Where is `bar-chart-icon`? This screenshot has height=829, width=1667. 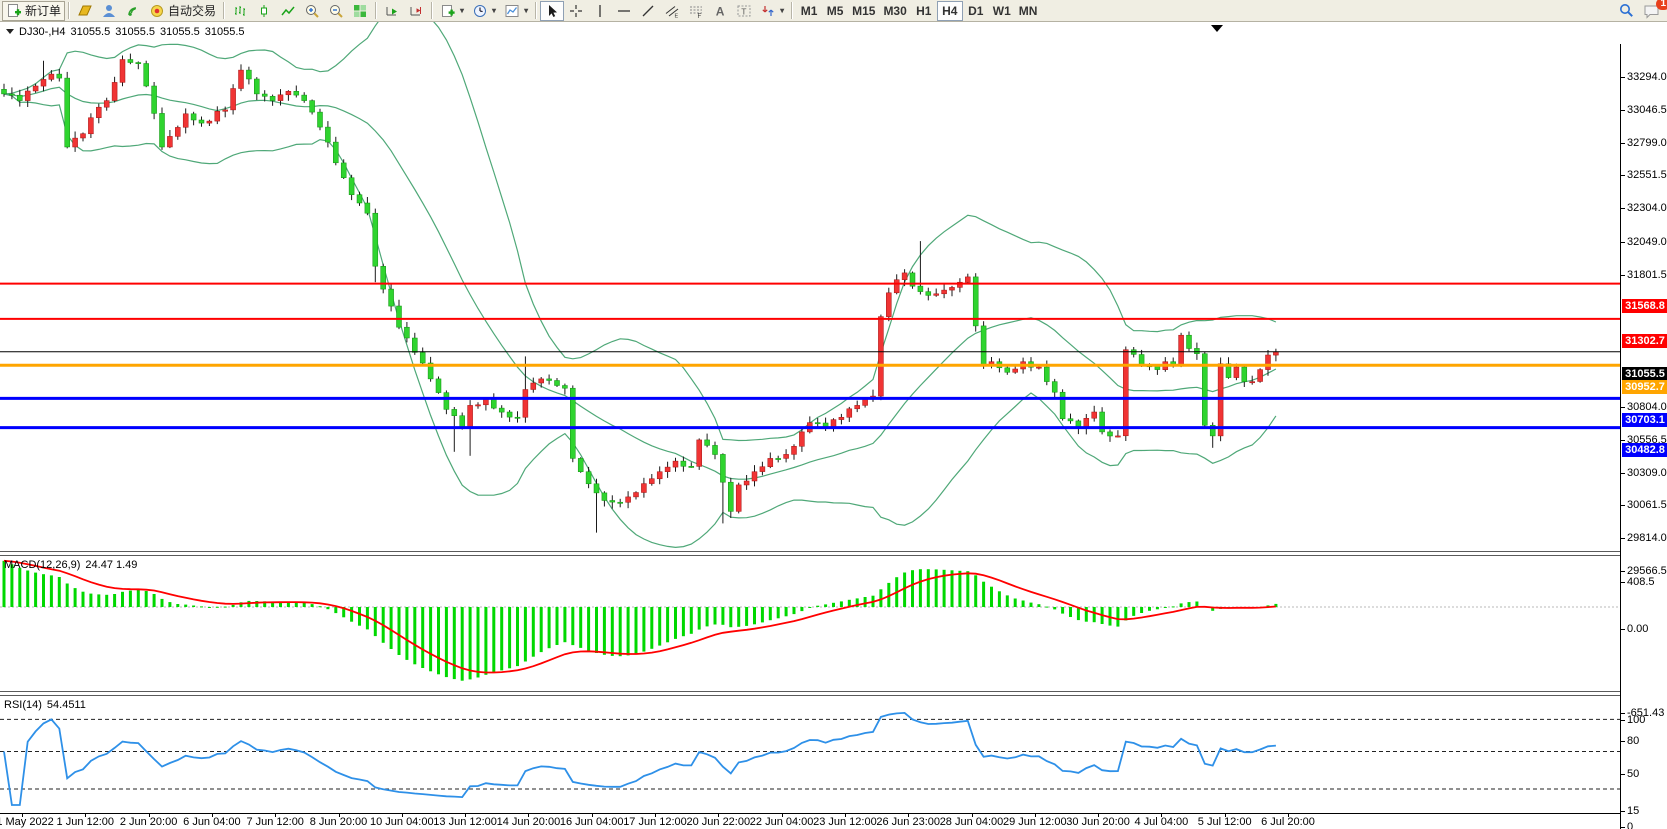
bar-chart-icon is located at coordinates (240, 10).